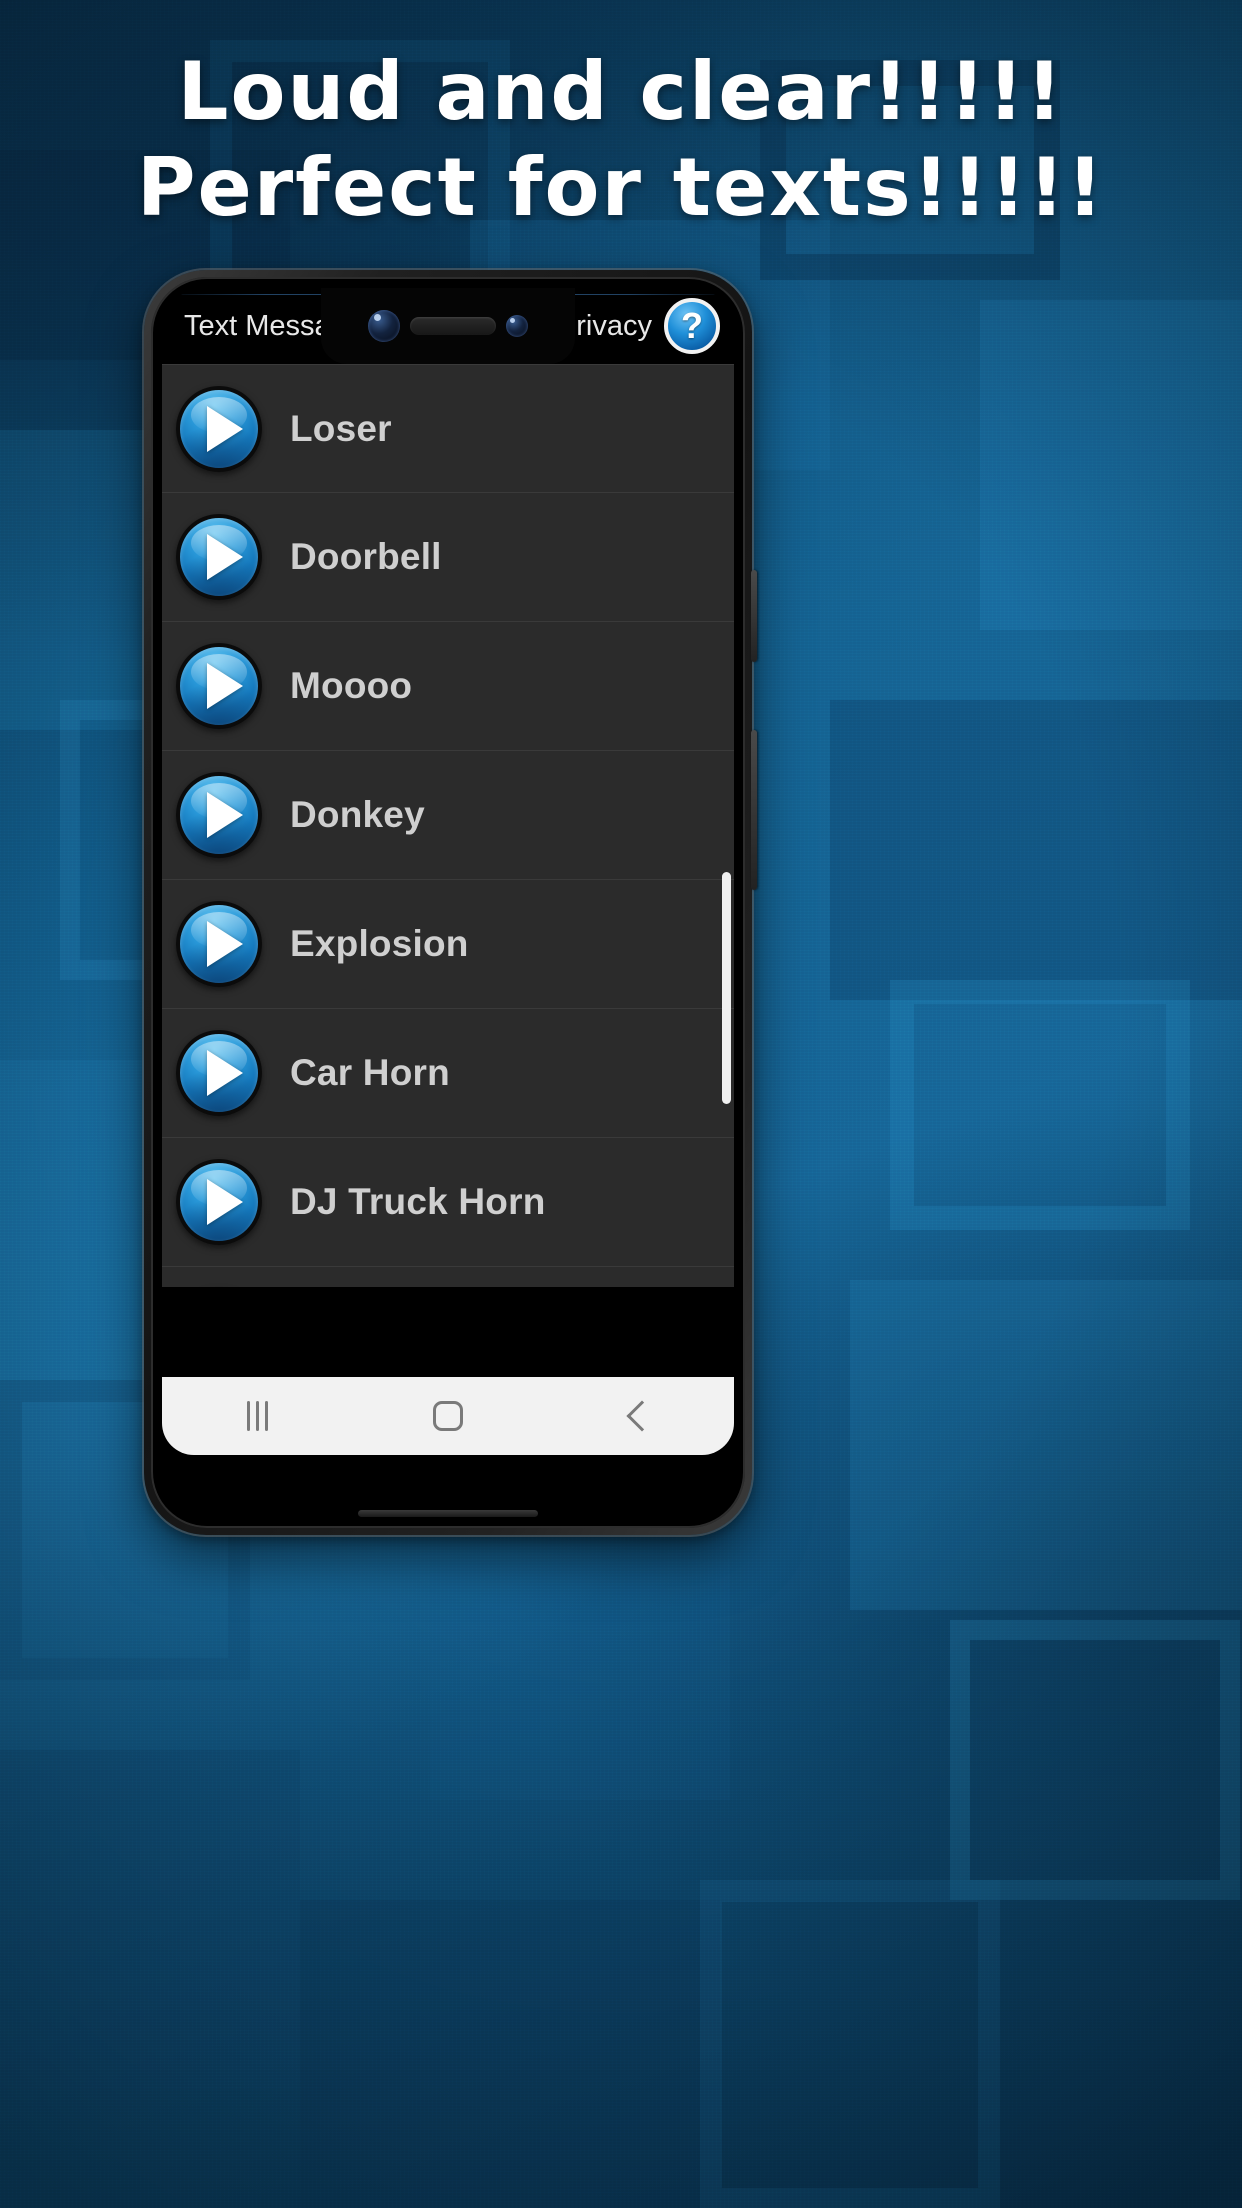  What do you see at coordinates (418, 1201) in the screenshot?
I see `sound-name: DJ Truck Horn` at bounding box center [418, 1201].